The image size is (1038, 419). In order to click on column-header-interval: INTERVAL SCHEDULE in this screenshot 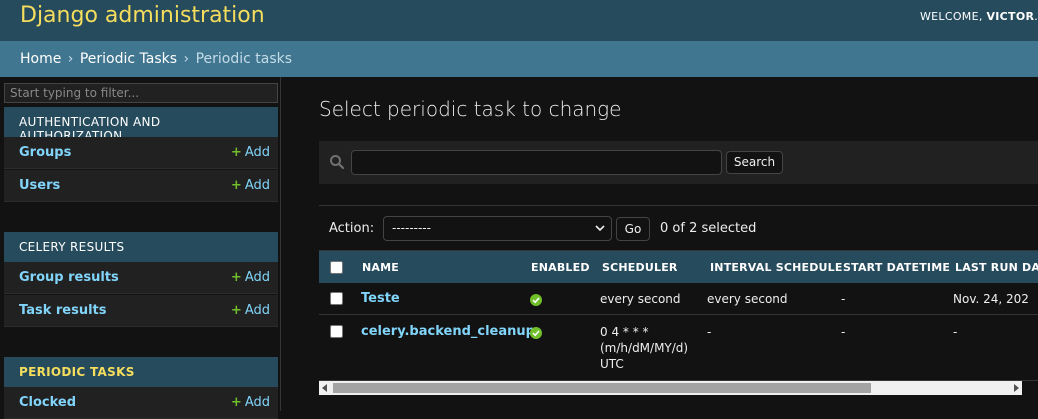, I will do `click(776, 267)`.